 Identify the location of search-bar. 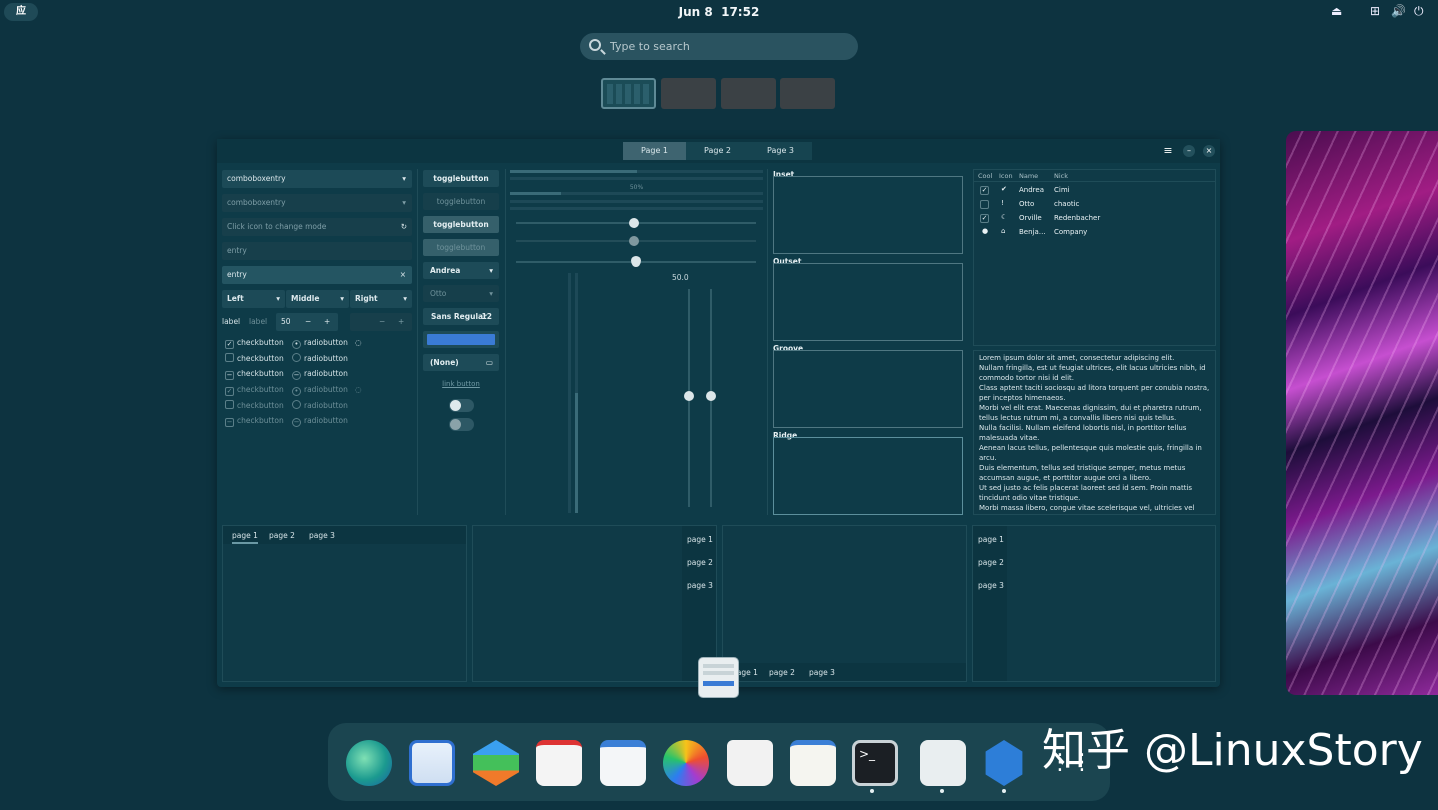
(719, 46).